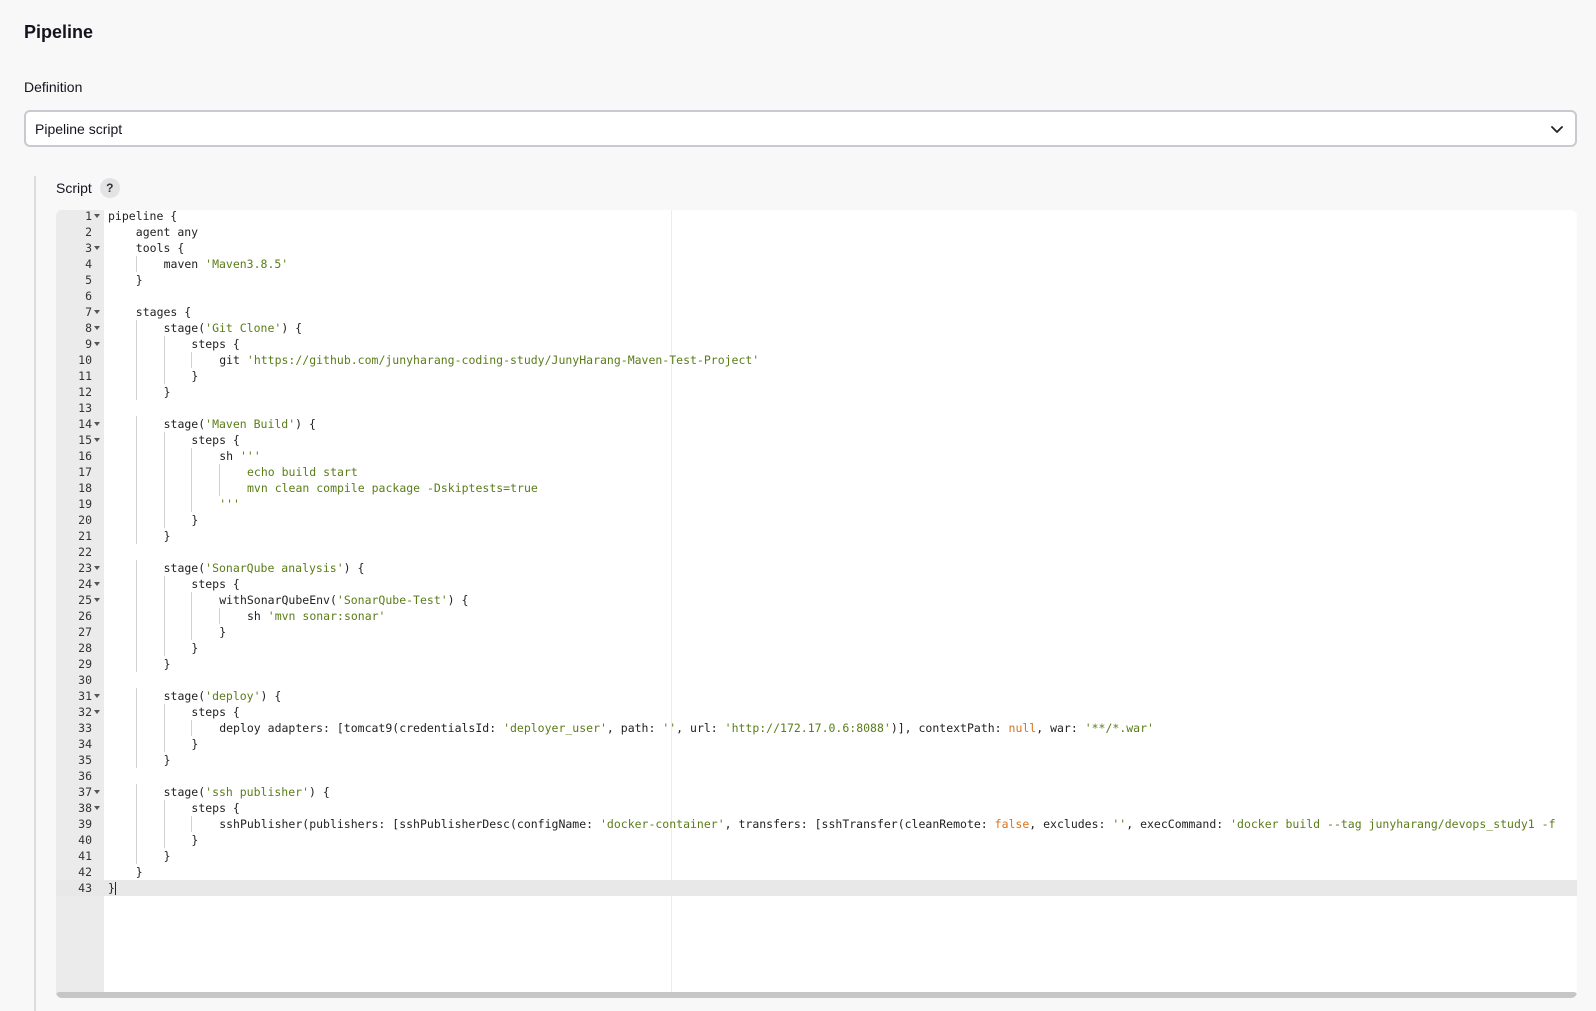 This screenshot has height=1011, width=1596. What do you see at coordinates (1071, 824) in the screenshot?
I see `code-token: , excludes:` at bounding box center [1071, 824].